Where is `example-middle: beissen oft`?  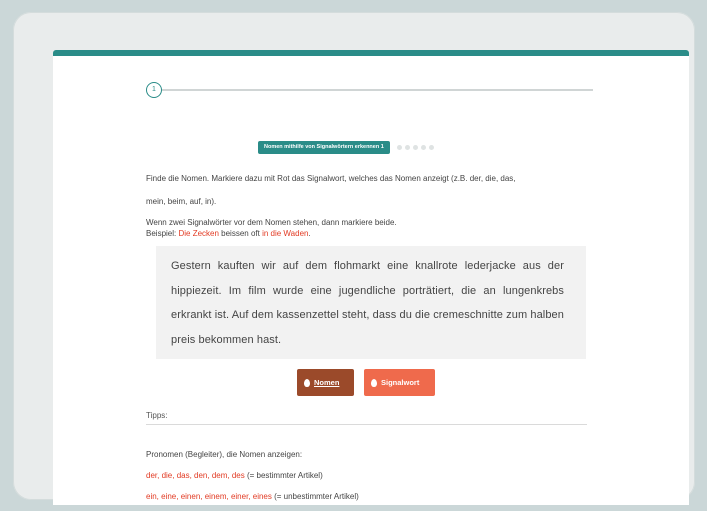
example-middle: beissen oft is located at coordinates (240, 233).